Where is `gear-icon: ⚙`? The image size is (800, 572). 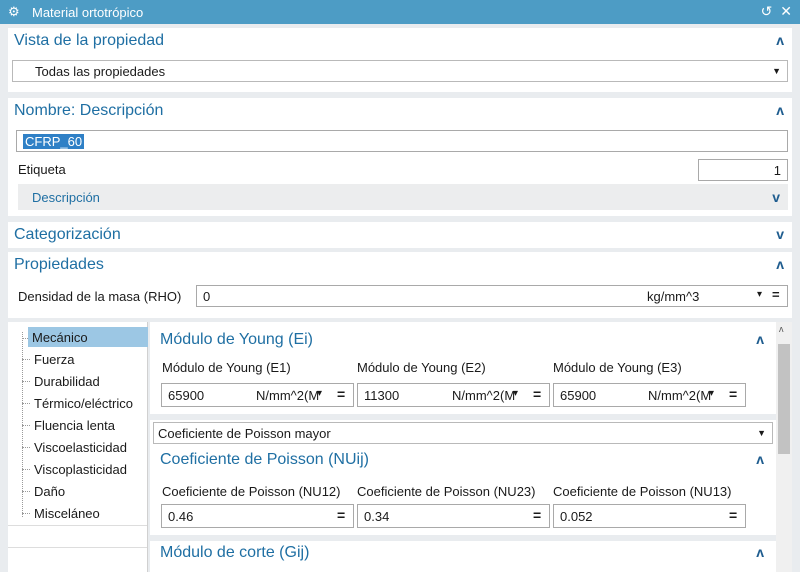
gear-icon: ⚙ is located at coordinates (14, 11).